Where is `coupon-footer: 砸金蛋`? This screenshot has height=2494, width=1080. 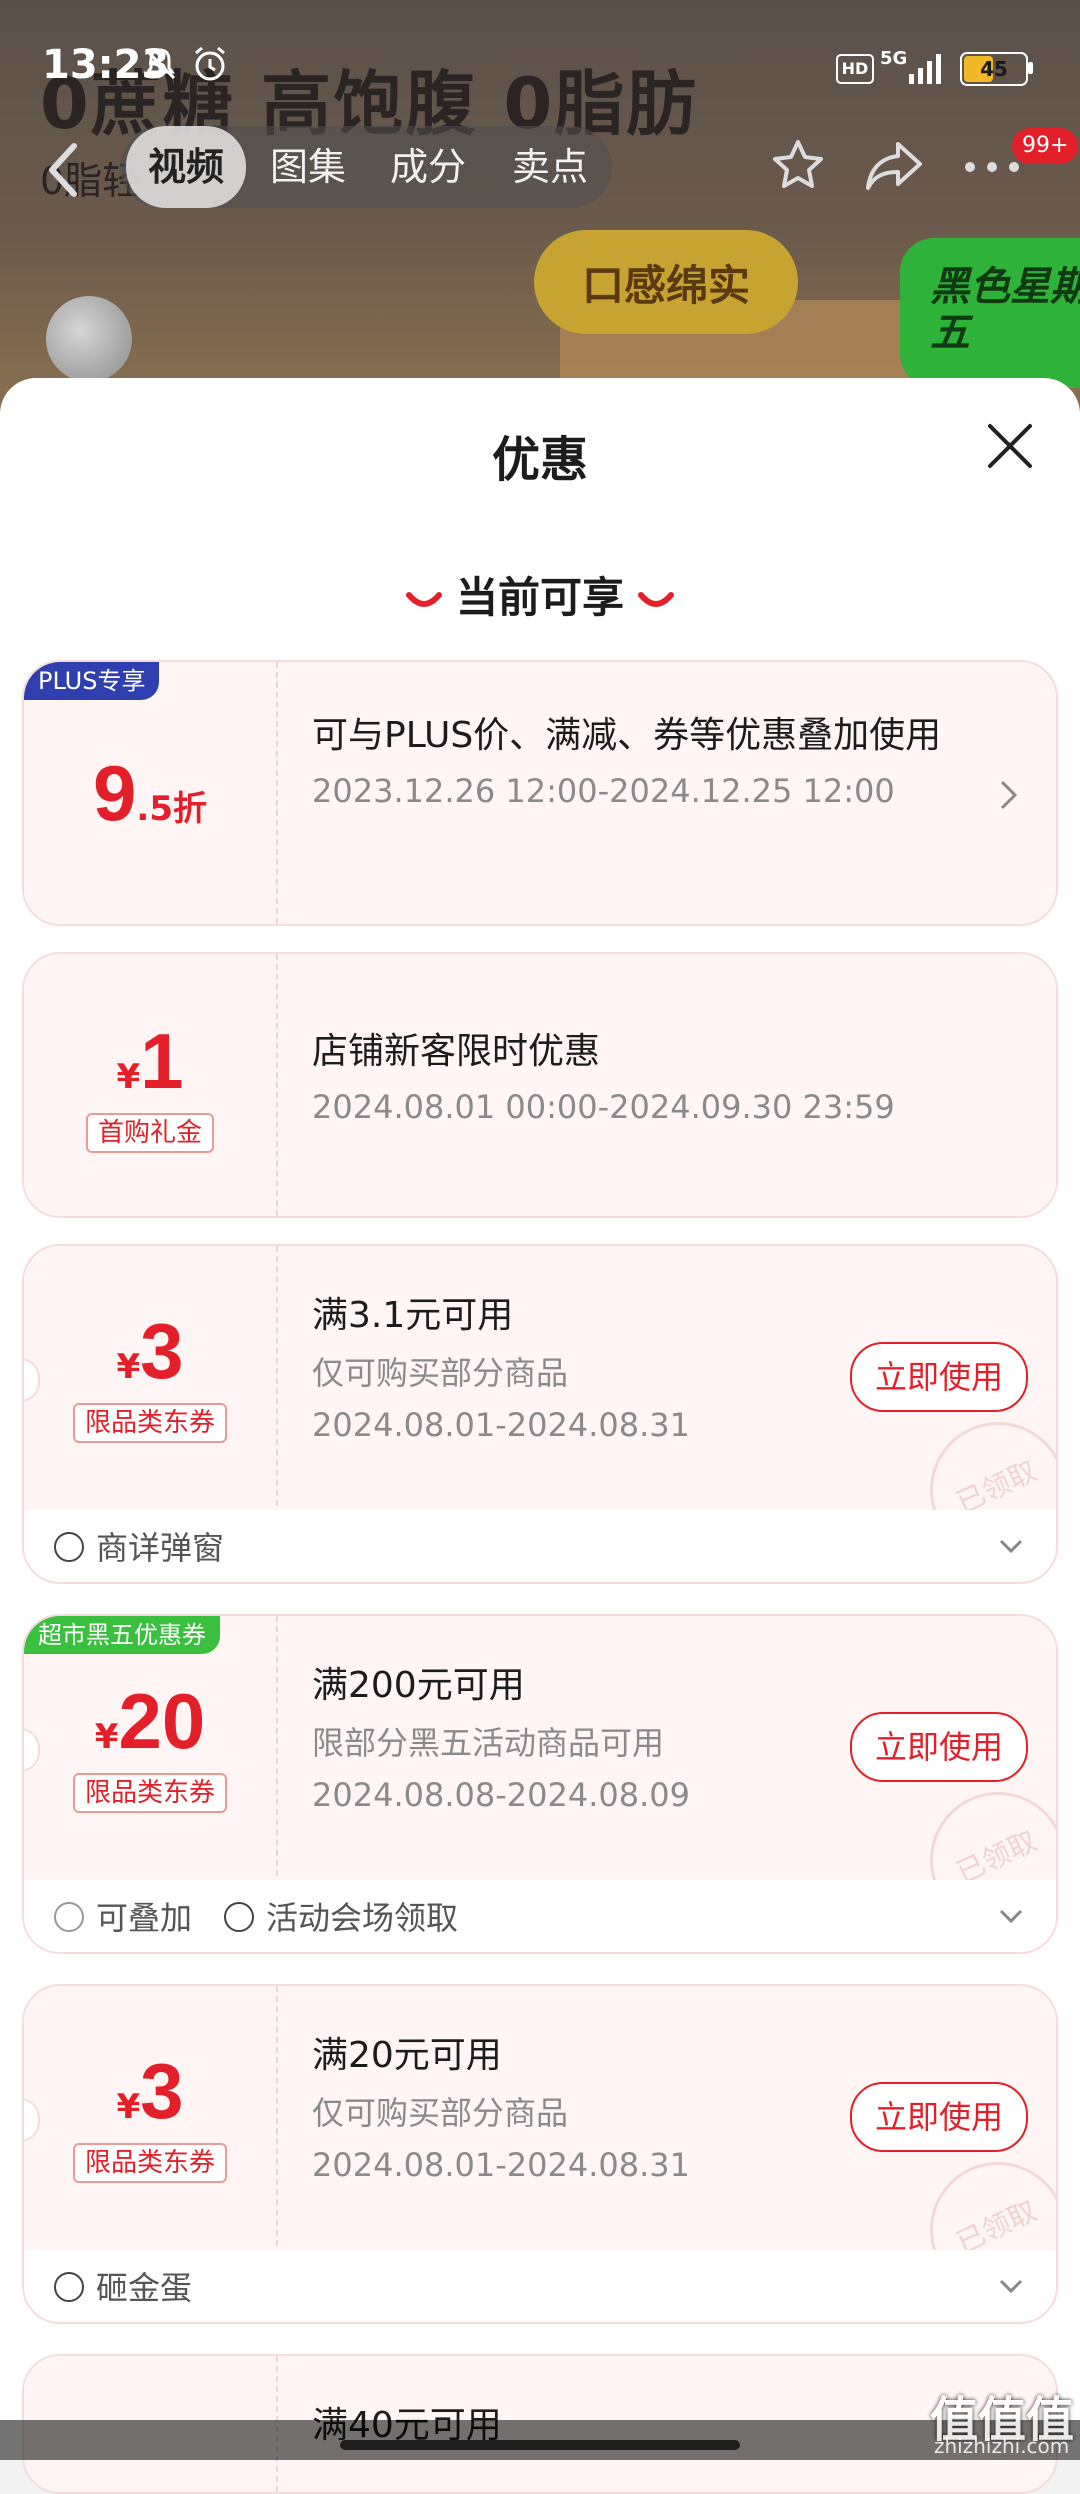 coupon-footer: 砸金蛋 is located at coordinates (540, 2286).